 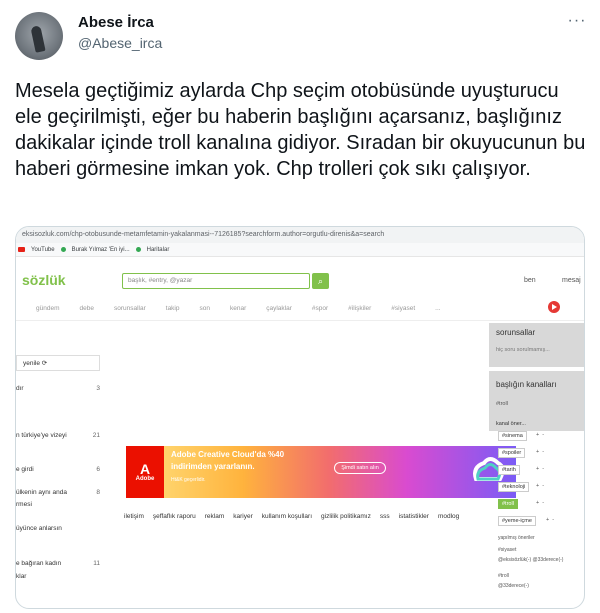 I want to click on channel-tag-active: #troll, so click(x=508, y=504).